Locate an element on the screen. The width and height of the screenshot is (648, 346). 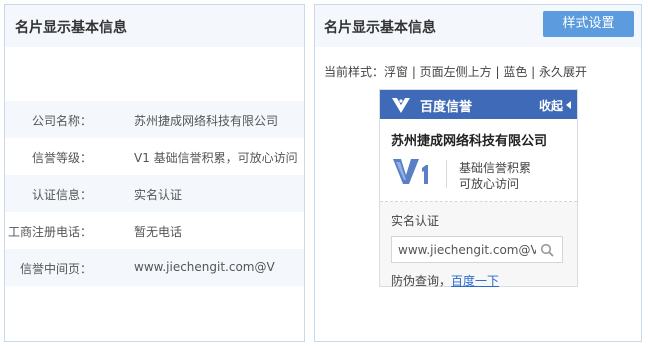
anti-fake-query: 防伪查询，百度一下 is located at coordinates (445, 280).